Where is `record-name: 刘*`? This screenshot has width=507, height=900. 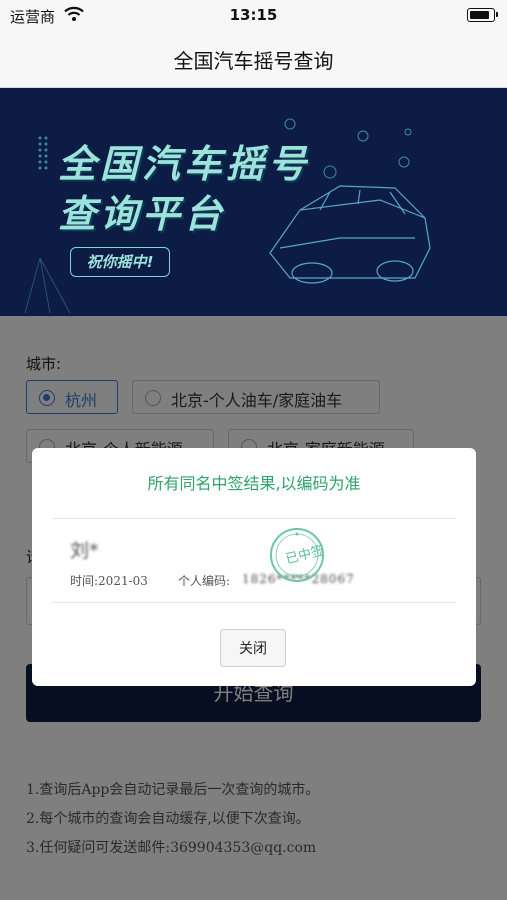 record-name: 刘* is located at coordinates (84, 551).